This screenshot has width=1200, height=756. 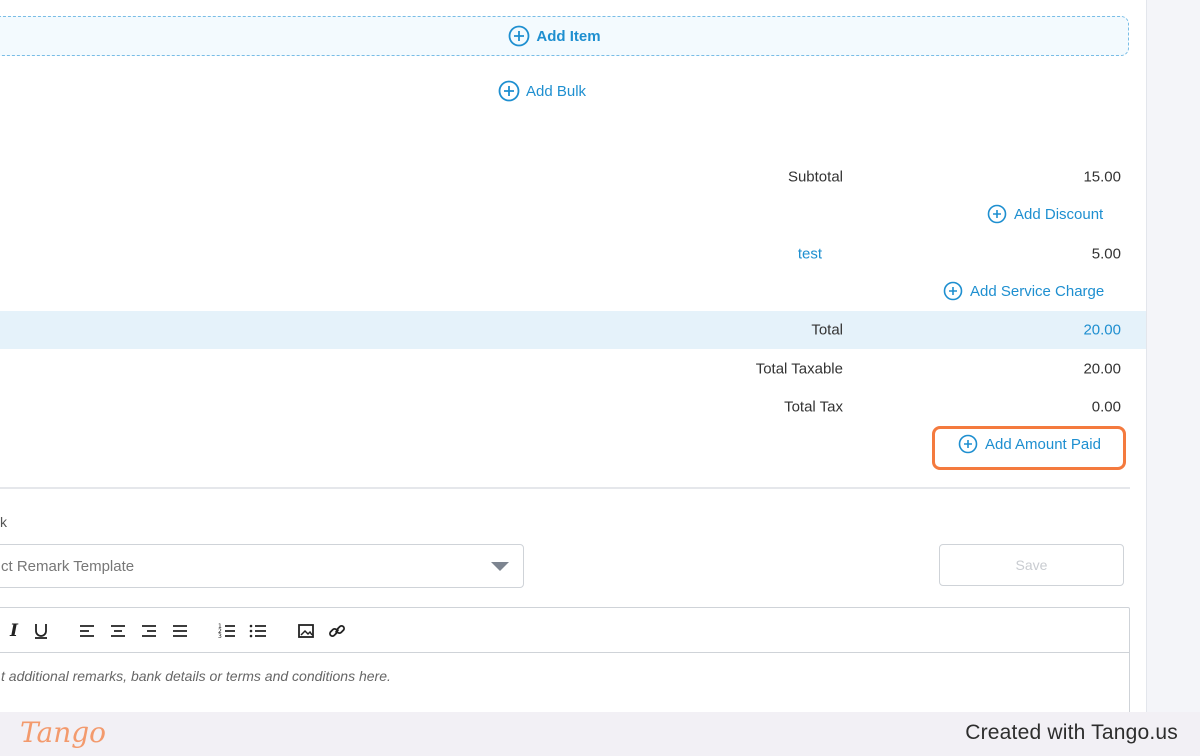 I want to click on created-with-text: Created with Tango.us, so click(x=1071, y=732).